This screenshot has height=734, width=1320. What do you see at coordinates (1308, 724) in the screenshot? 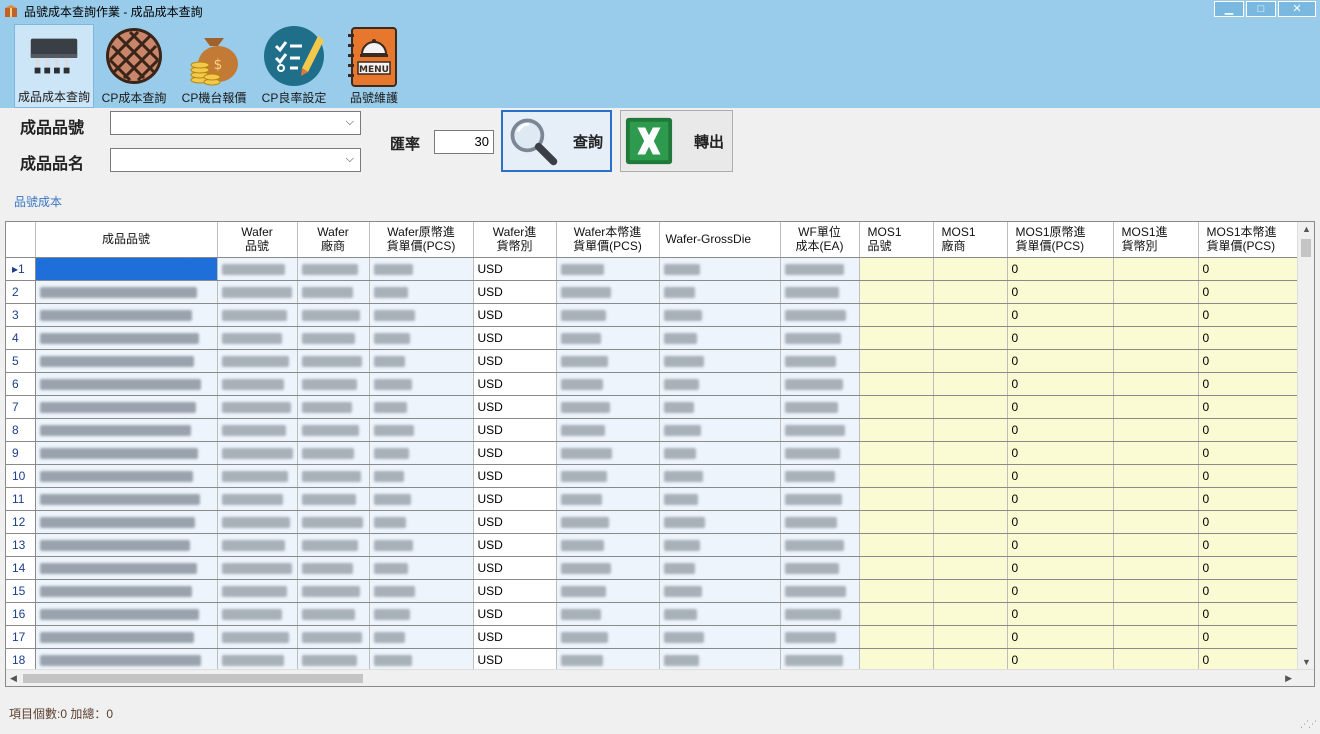
I see `resize-grip-icon: ⋰⋰` at bounding box center [1308, 724].